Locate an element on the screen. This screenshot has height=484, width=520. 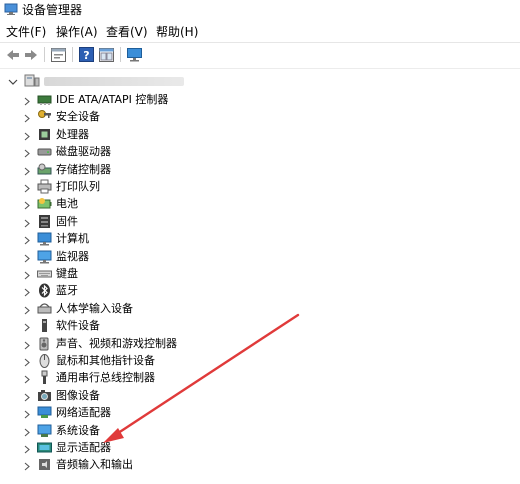
menu-bar: 文件(F) 操作(A) 查看(V) 帮助(H) is located at coordinates (260, 31).